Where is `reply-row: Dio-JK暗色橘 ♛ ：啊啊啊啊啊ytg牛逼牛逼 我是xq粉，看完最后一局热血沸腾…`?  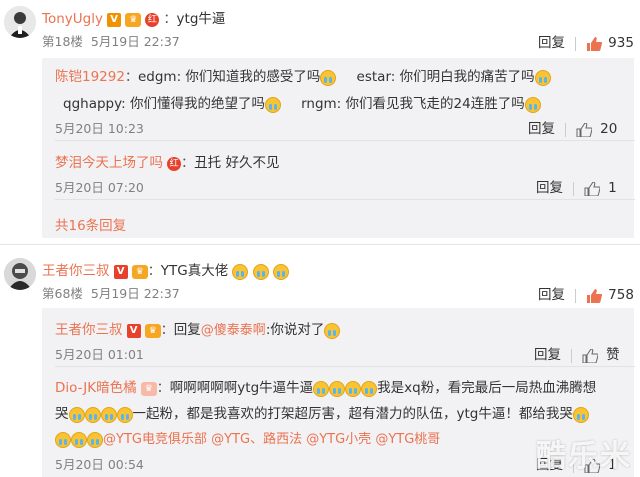 reply-row: Dio-JK暗色橘 ♛ ：啊啊啊啊啊ytg牛逼牛逼 我是xq粉，看完最后一局热血沸腾… is located at coordinates (326, 388).